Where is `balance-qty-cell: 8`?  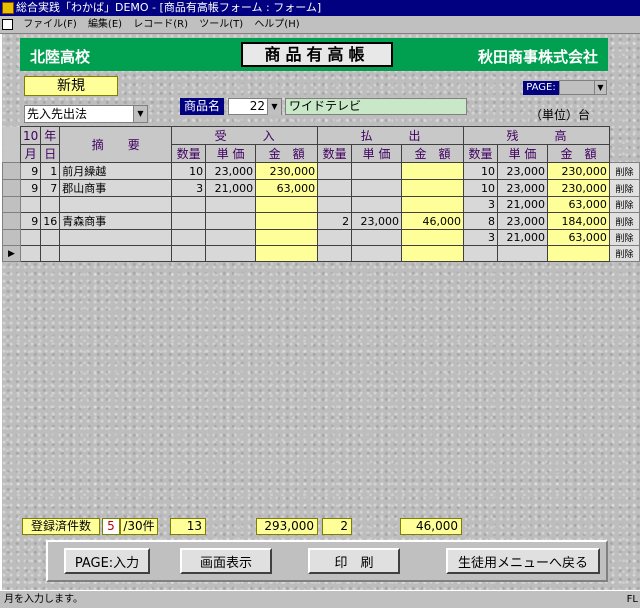
balance-qty-cell: 8 is located at coordinates (480, 221).